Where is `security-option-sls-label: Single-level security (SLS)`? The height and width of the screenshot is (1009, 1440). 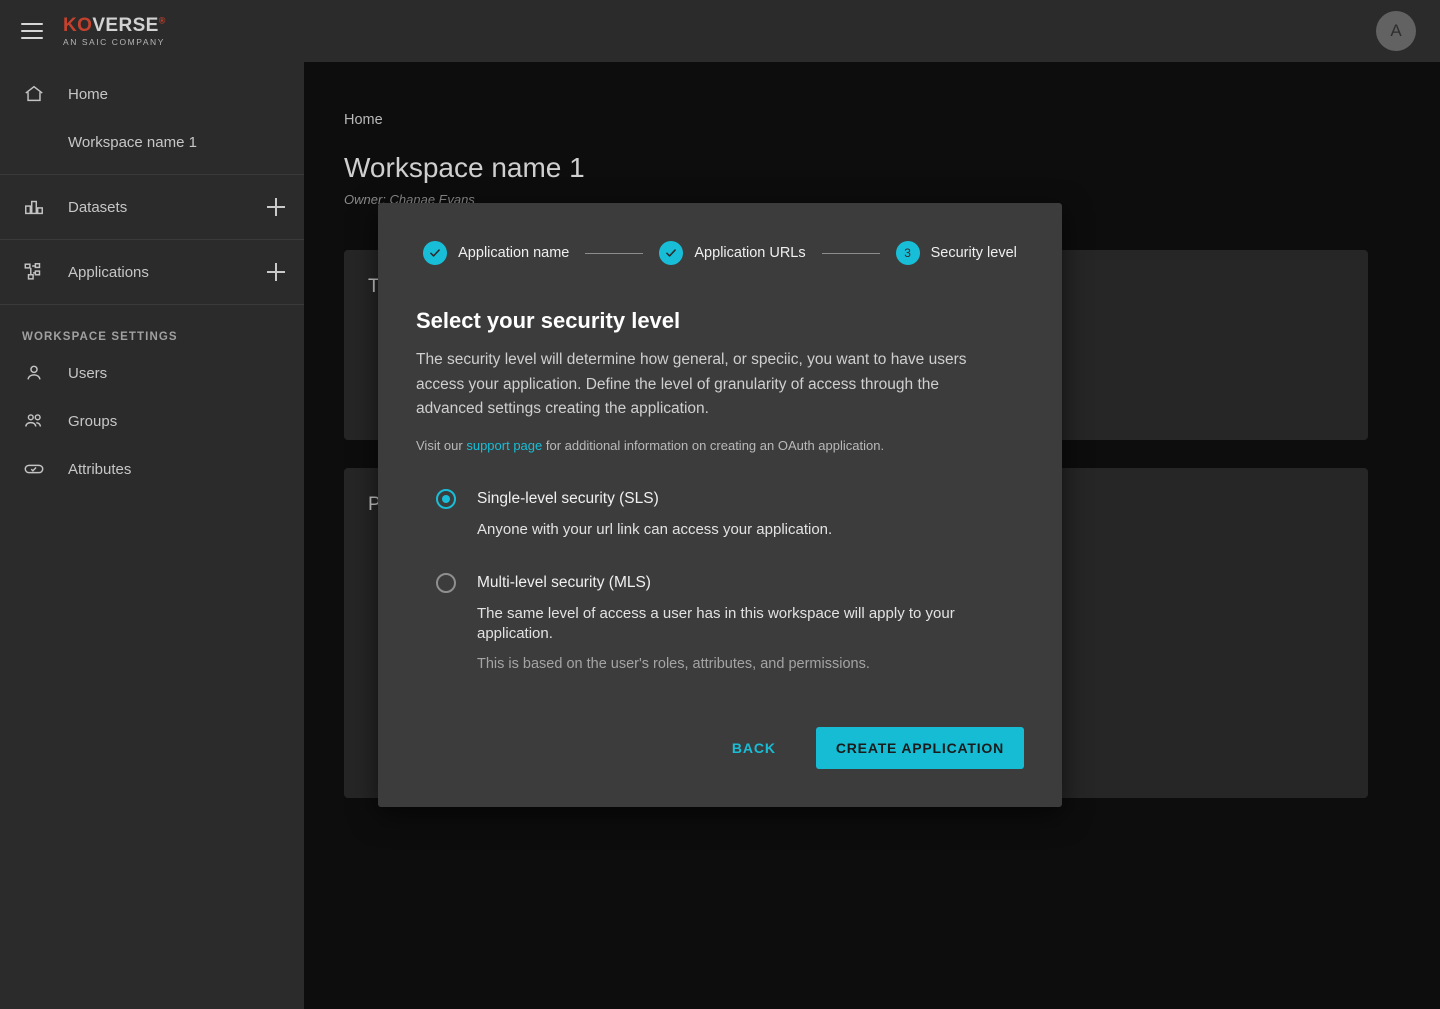 security-option-sls-label: Single-level security (SLS) is located at coordinates (568, 498).